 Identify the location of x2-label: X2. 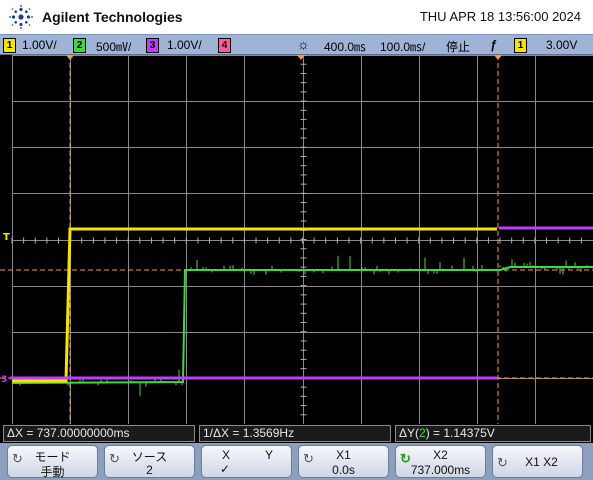
(440, 455).